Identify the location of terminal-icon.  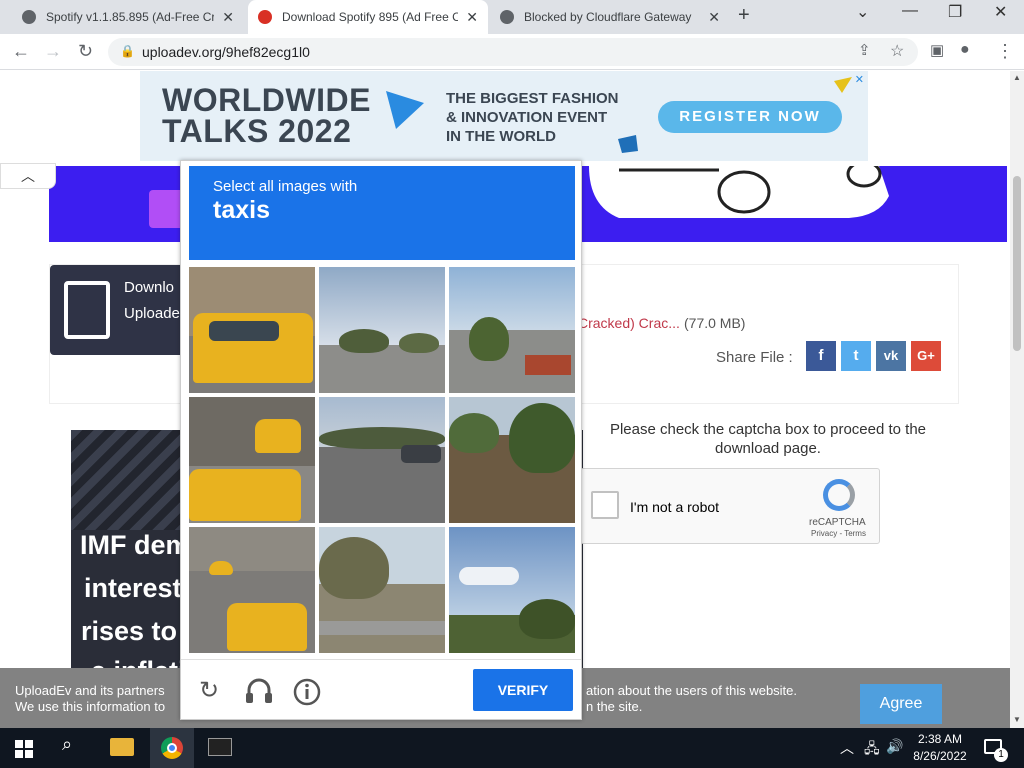
(220, 747).